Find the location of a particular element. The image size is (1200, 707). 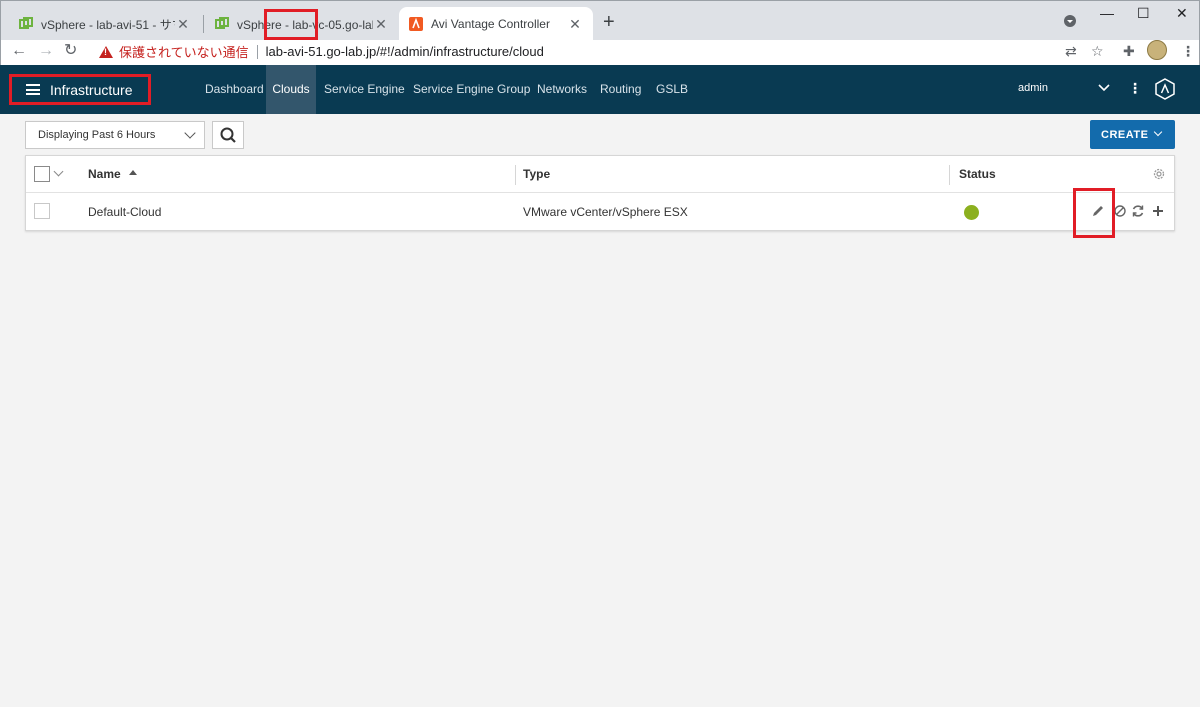

bookmark-star-icon: ☆ is located at coordinates (1097, 51).